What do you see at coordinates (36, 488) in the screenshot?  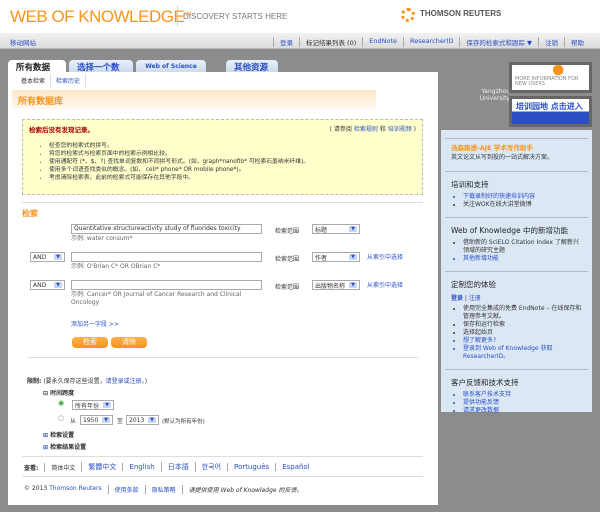 I see `copyright: © 2013` at bounding box center [36, 488].